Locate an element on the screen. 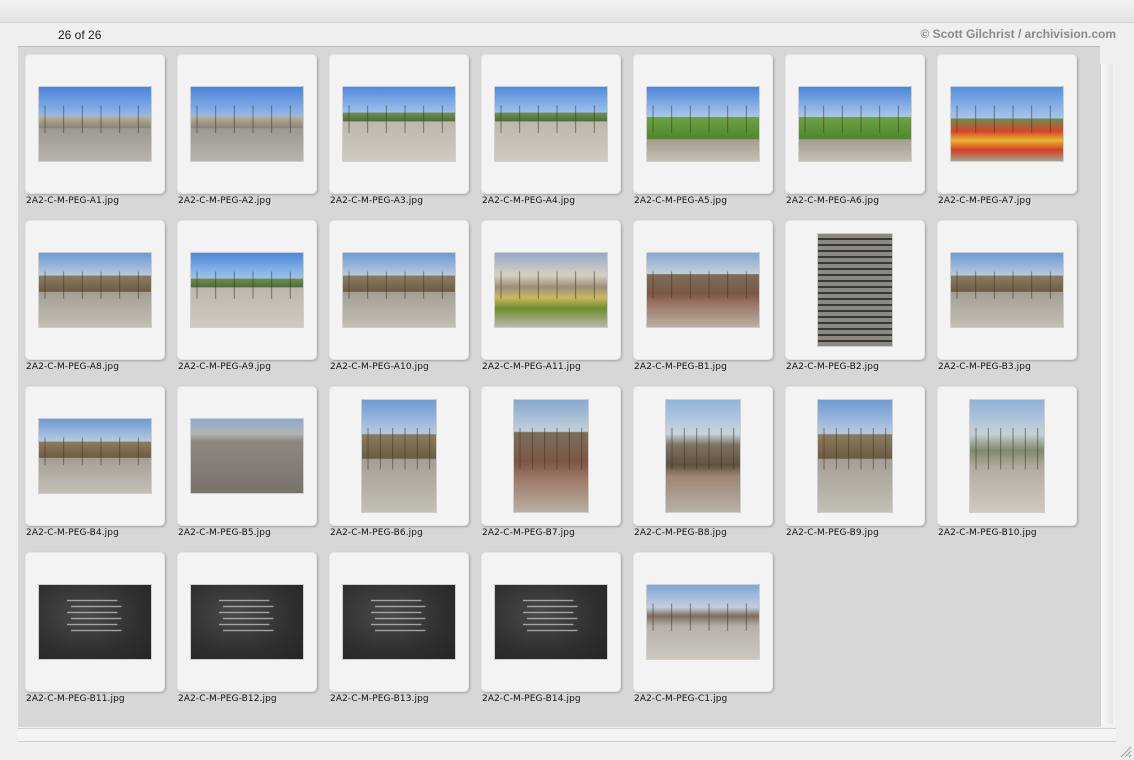 This screenshot has width=1134, height=760. horizontal-scrollbar is located at coordinates (567, 735).